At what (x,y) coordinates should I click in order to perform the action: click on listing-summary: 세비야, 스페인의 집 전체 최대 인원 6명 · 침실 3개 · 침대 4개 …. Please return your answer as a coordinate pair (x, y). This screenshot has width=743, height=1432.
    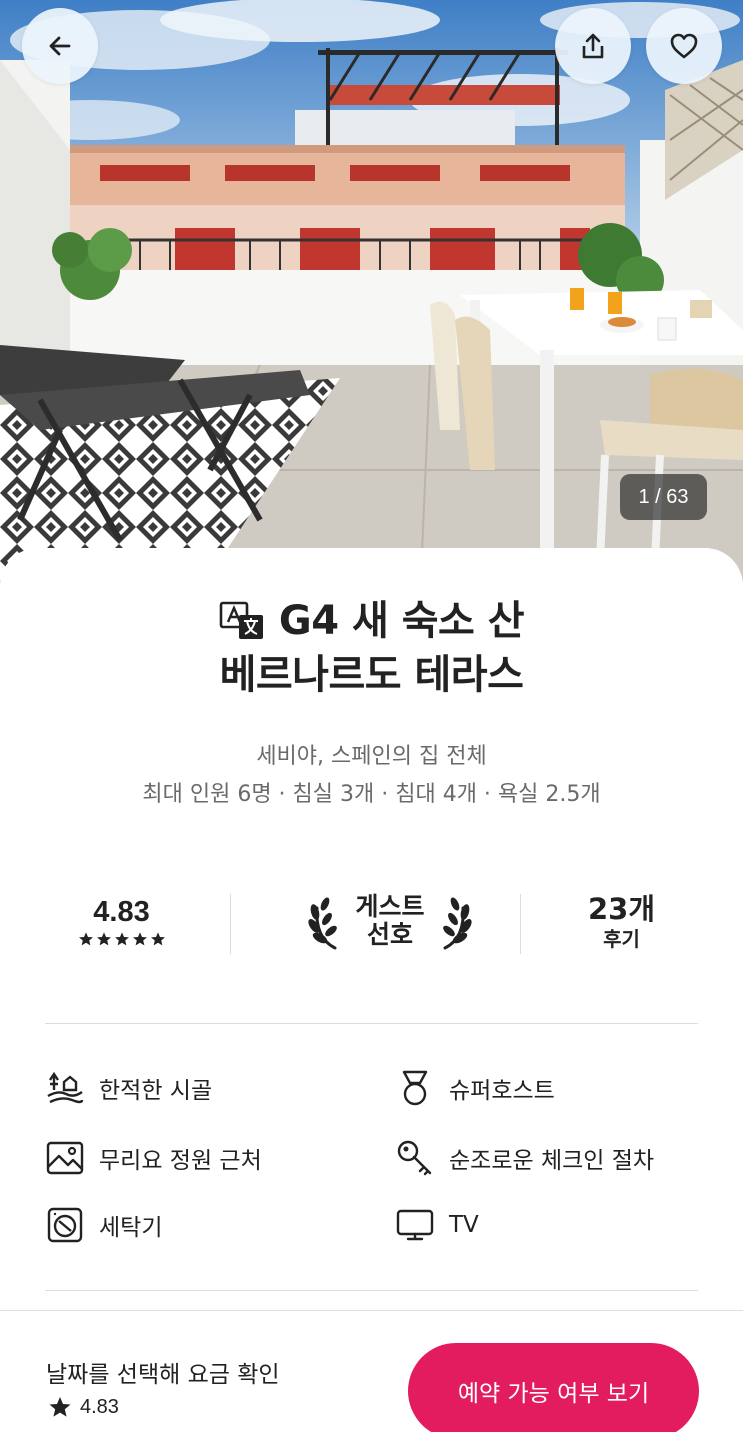
    Looking at the image, I should click on (371, 776).